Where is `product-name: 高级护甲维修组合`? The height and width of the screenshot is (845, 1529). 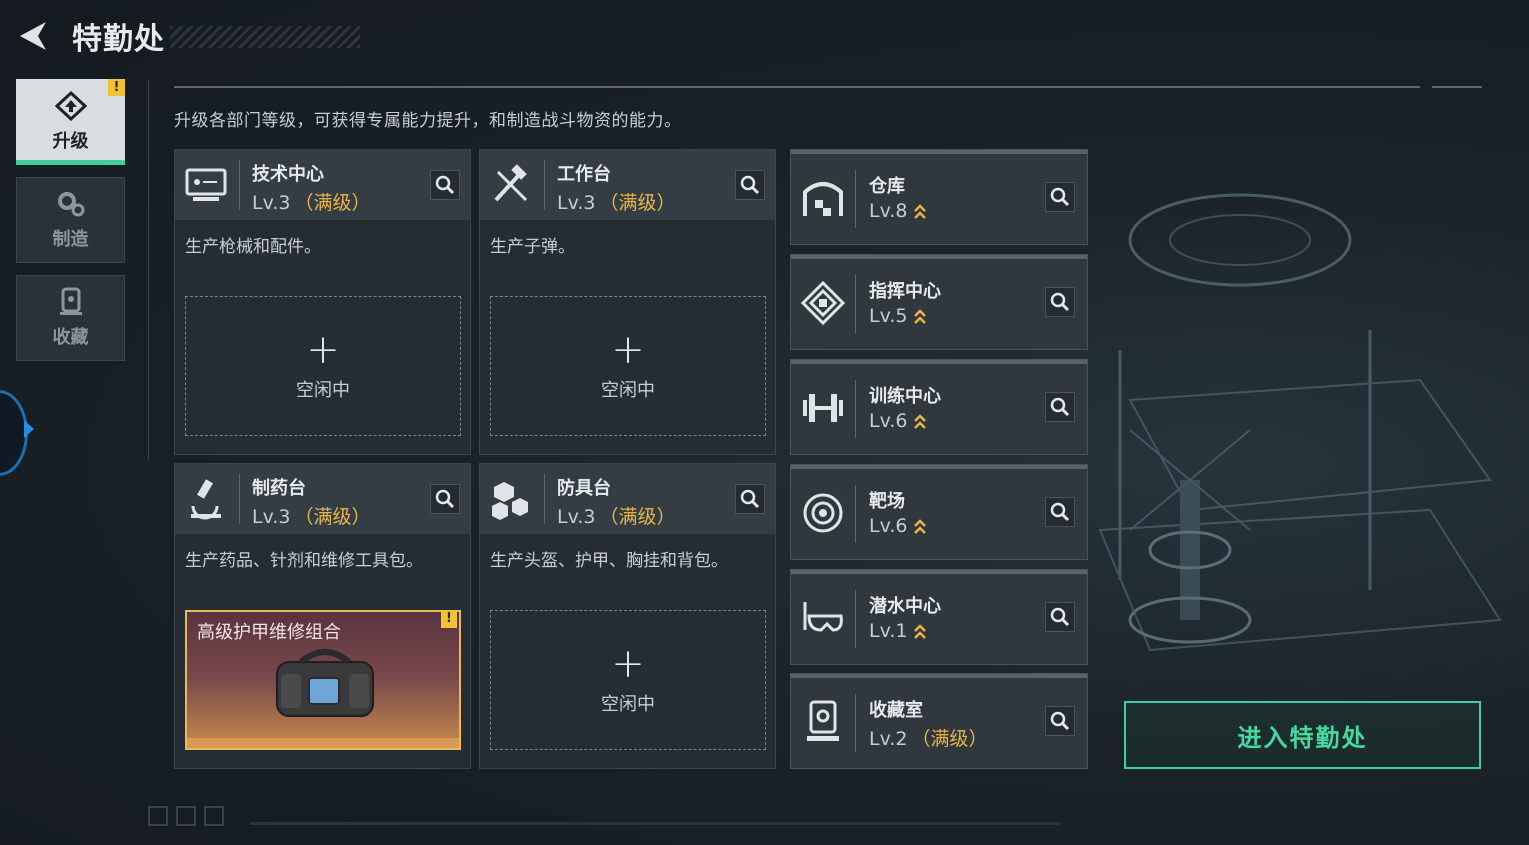
product-name: 高级护甲维修组合 is located at coordinates (269, 632).